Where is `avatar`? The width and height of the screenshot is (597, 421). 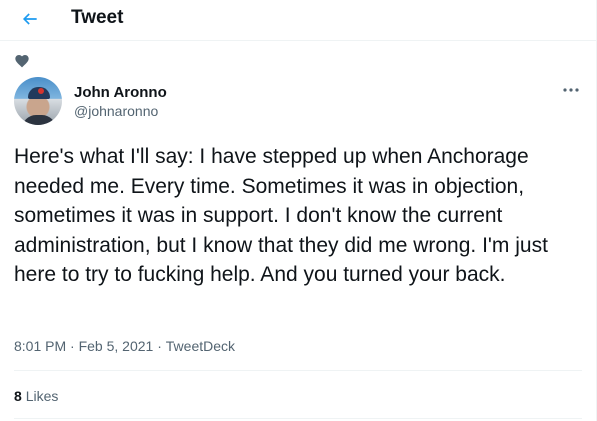
avatar is located at coordinates (38, 101).